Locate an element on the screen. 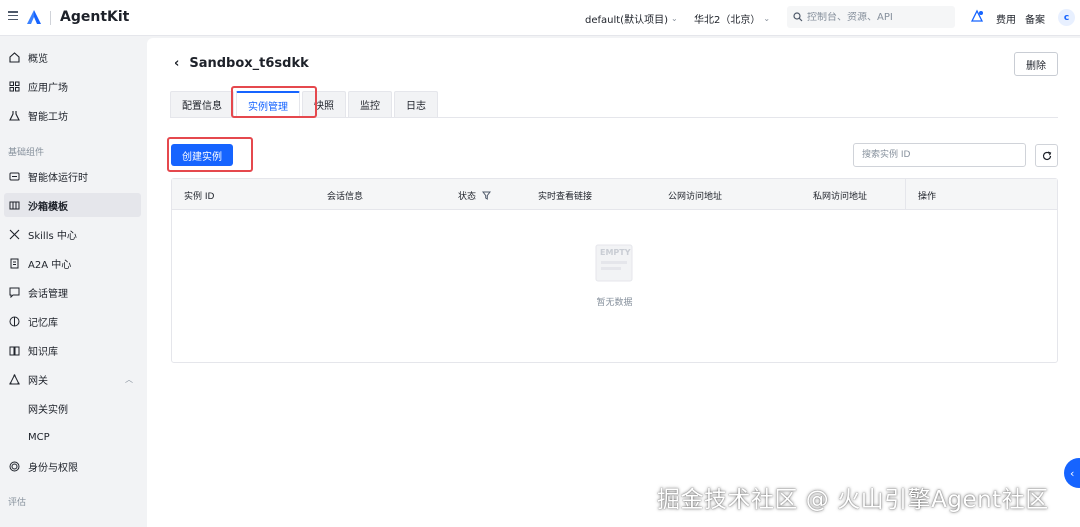  app-title: AgentKit is located at coordinates (95, 17).